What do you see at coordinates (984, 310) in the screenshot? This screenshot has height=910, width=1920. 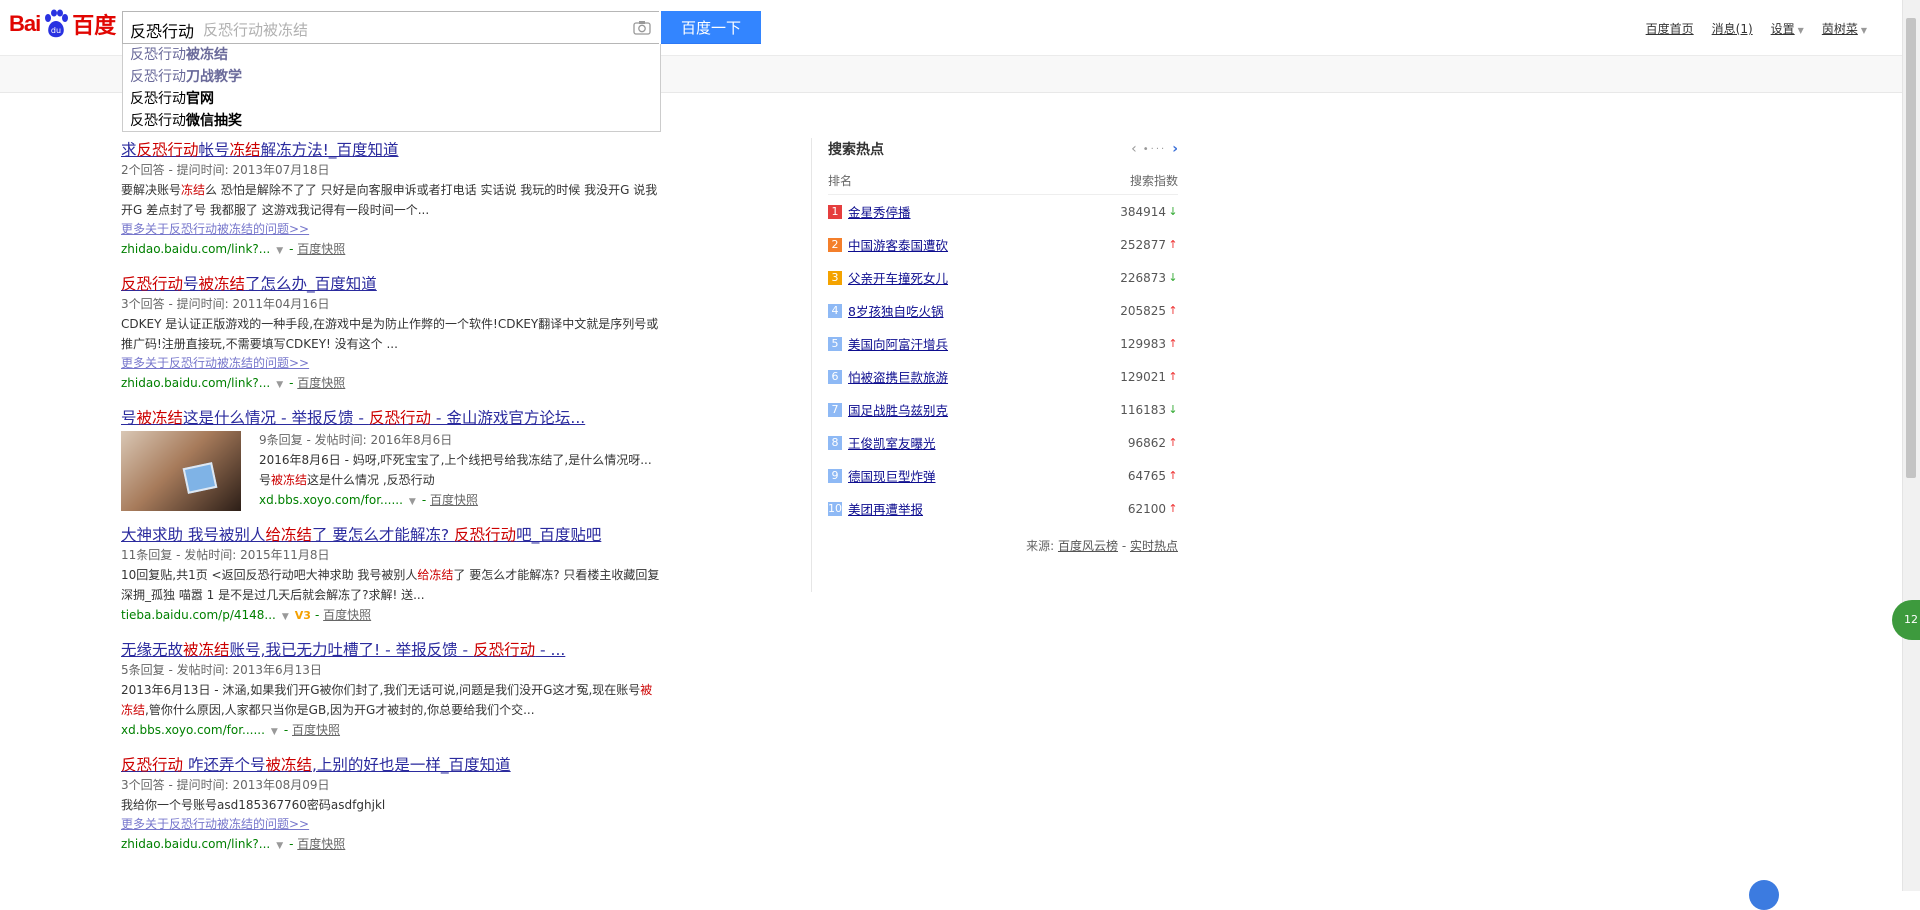 I see `hot-topic-link: 8岁孩独自吃火锅` at bounding box center [984, 310].